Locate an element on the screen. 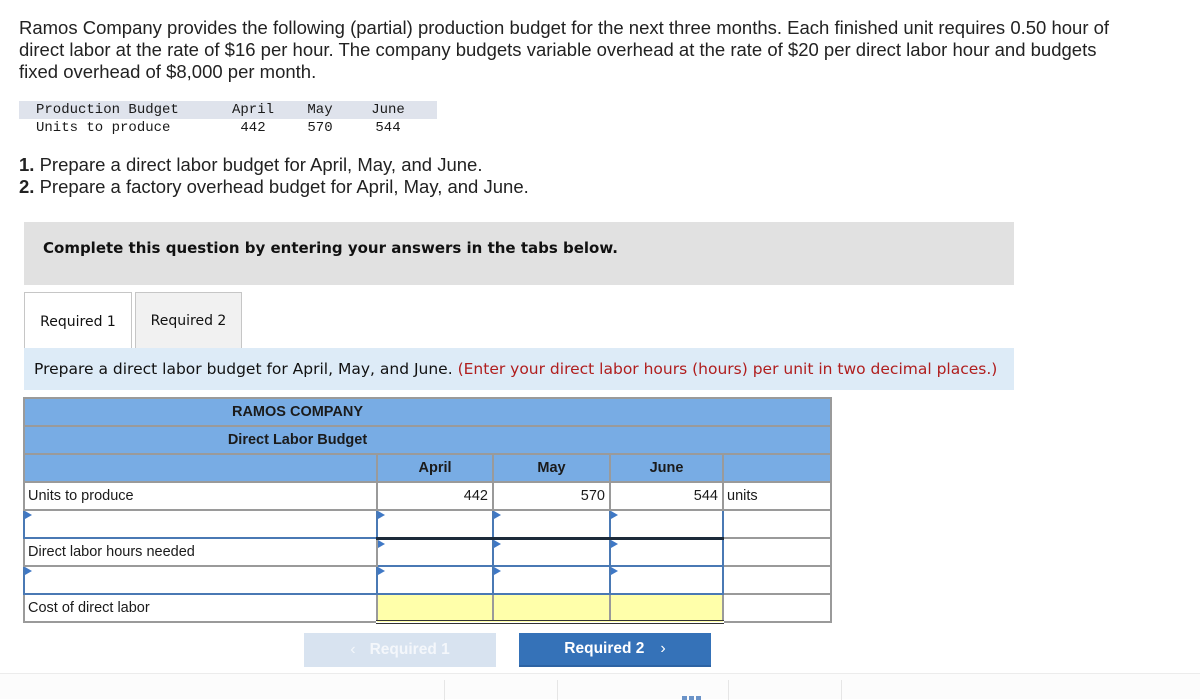 The width and height of the screenshot is (1200, 700). direct-labor-hours-row: Direct labor hours needed is located at coordinates (427, 551).